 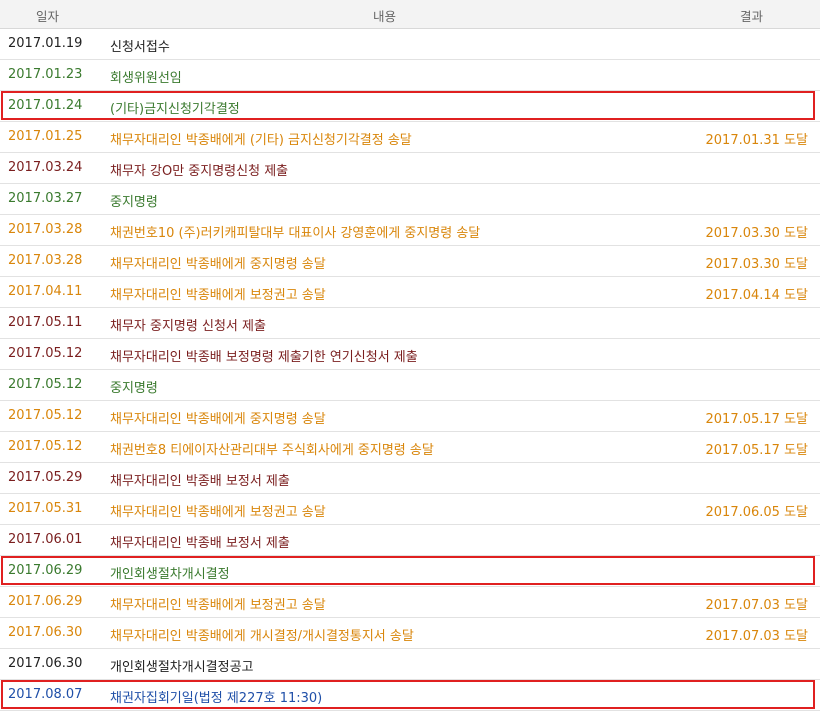 What do you see at coordinates (757, 295) in the screenshot?
I see `row-result: 2017.04.14 도달` at bounding box center [757, 295].